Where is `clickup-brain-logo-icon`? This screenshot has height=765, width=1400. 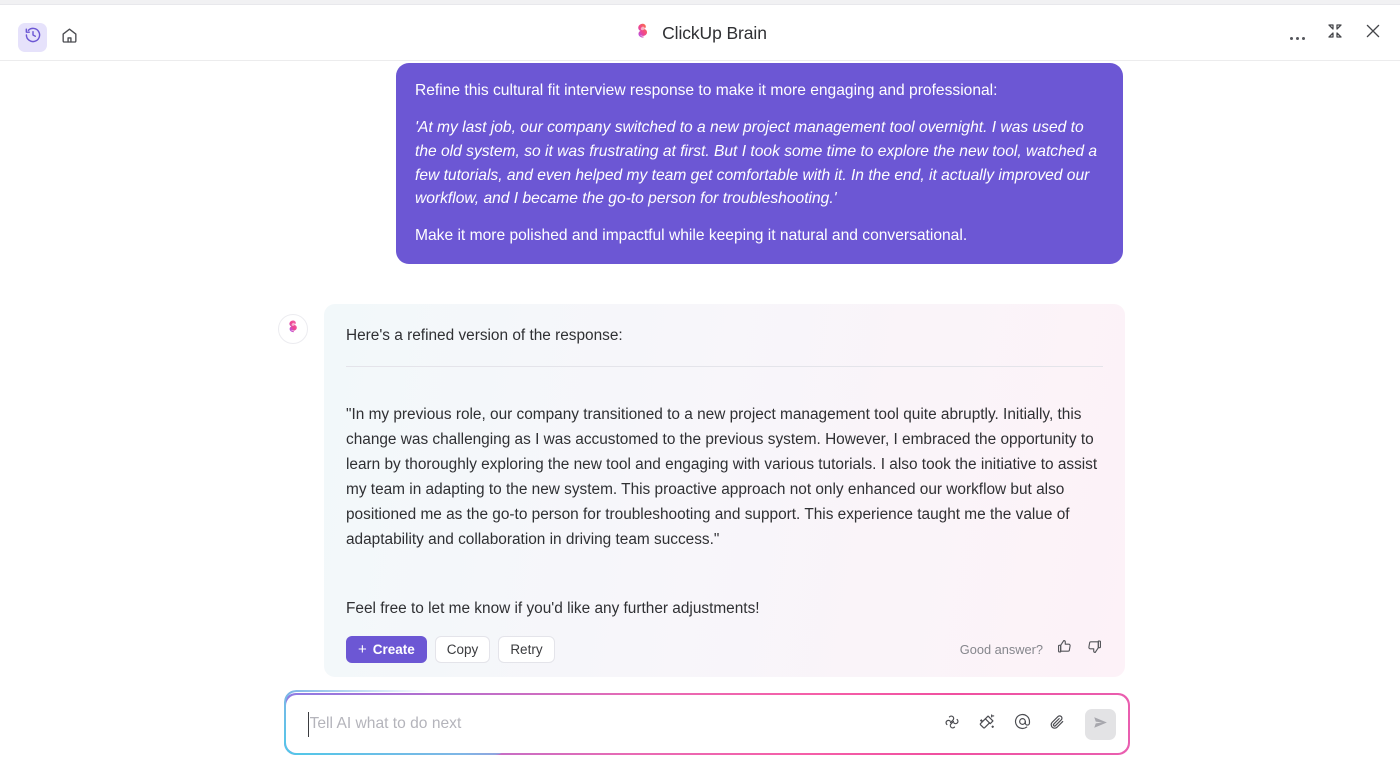
clickup-brain-logo-icon is located at coordinates (642, 34).